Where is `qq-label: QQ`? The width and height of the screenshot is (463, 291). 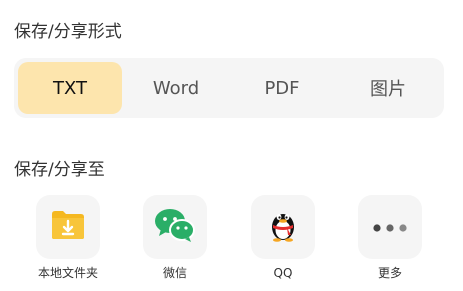 qq-label: QQ is located at coordinates (283, 273).